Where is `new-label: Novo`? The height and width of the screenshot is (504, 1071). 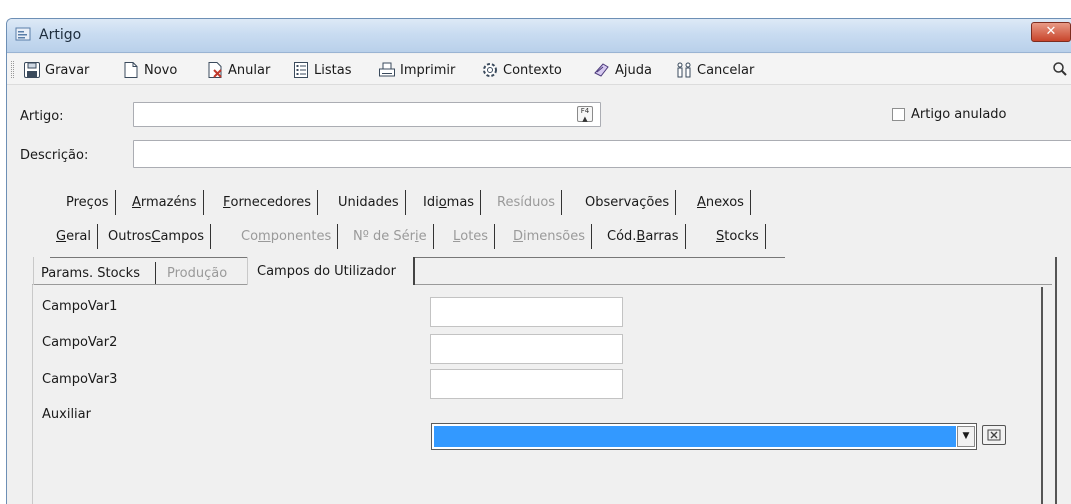
new-label: Novo is located at coordinates (161, 70).